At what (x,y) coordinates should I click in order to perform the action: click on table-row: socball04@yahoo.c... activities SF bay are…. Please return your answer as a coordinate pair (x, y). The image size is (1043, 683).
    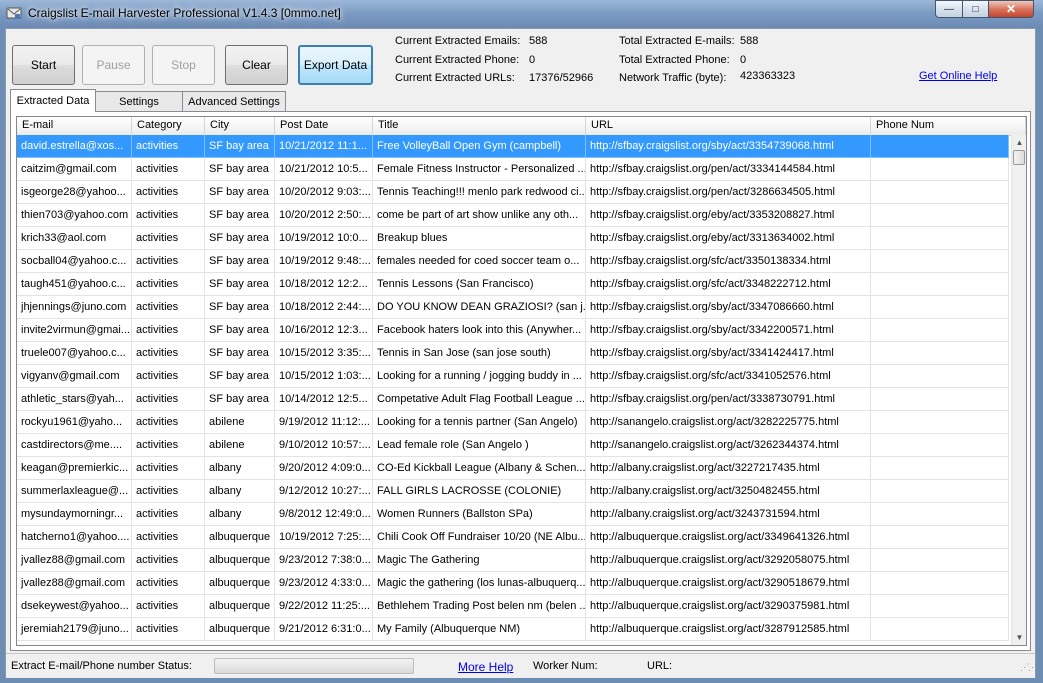
    Looking at the image, I should click on (513, 261).